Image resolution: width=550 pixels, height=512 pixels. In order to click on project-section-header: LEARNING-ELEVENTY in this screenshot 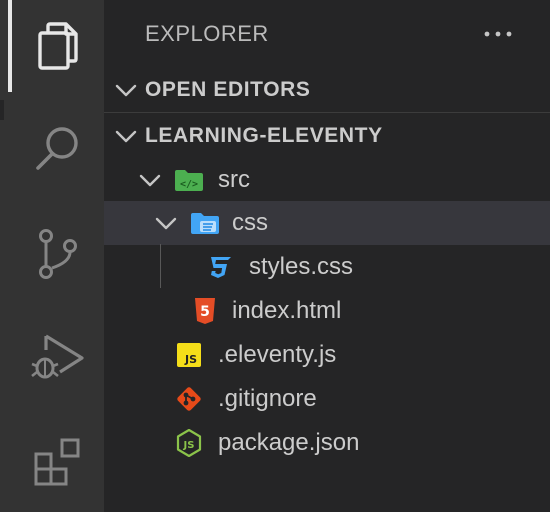, I will do `click(327, 136)`.